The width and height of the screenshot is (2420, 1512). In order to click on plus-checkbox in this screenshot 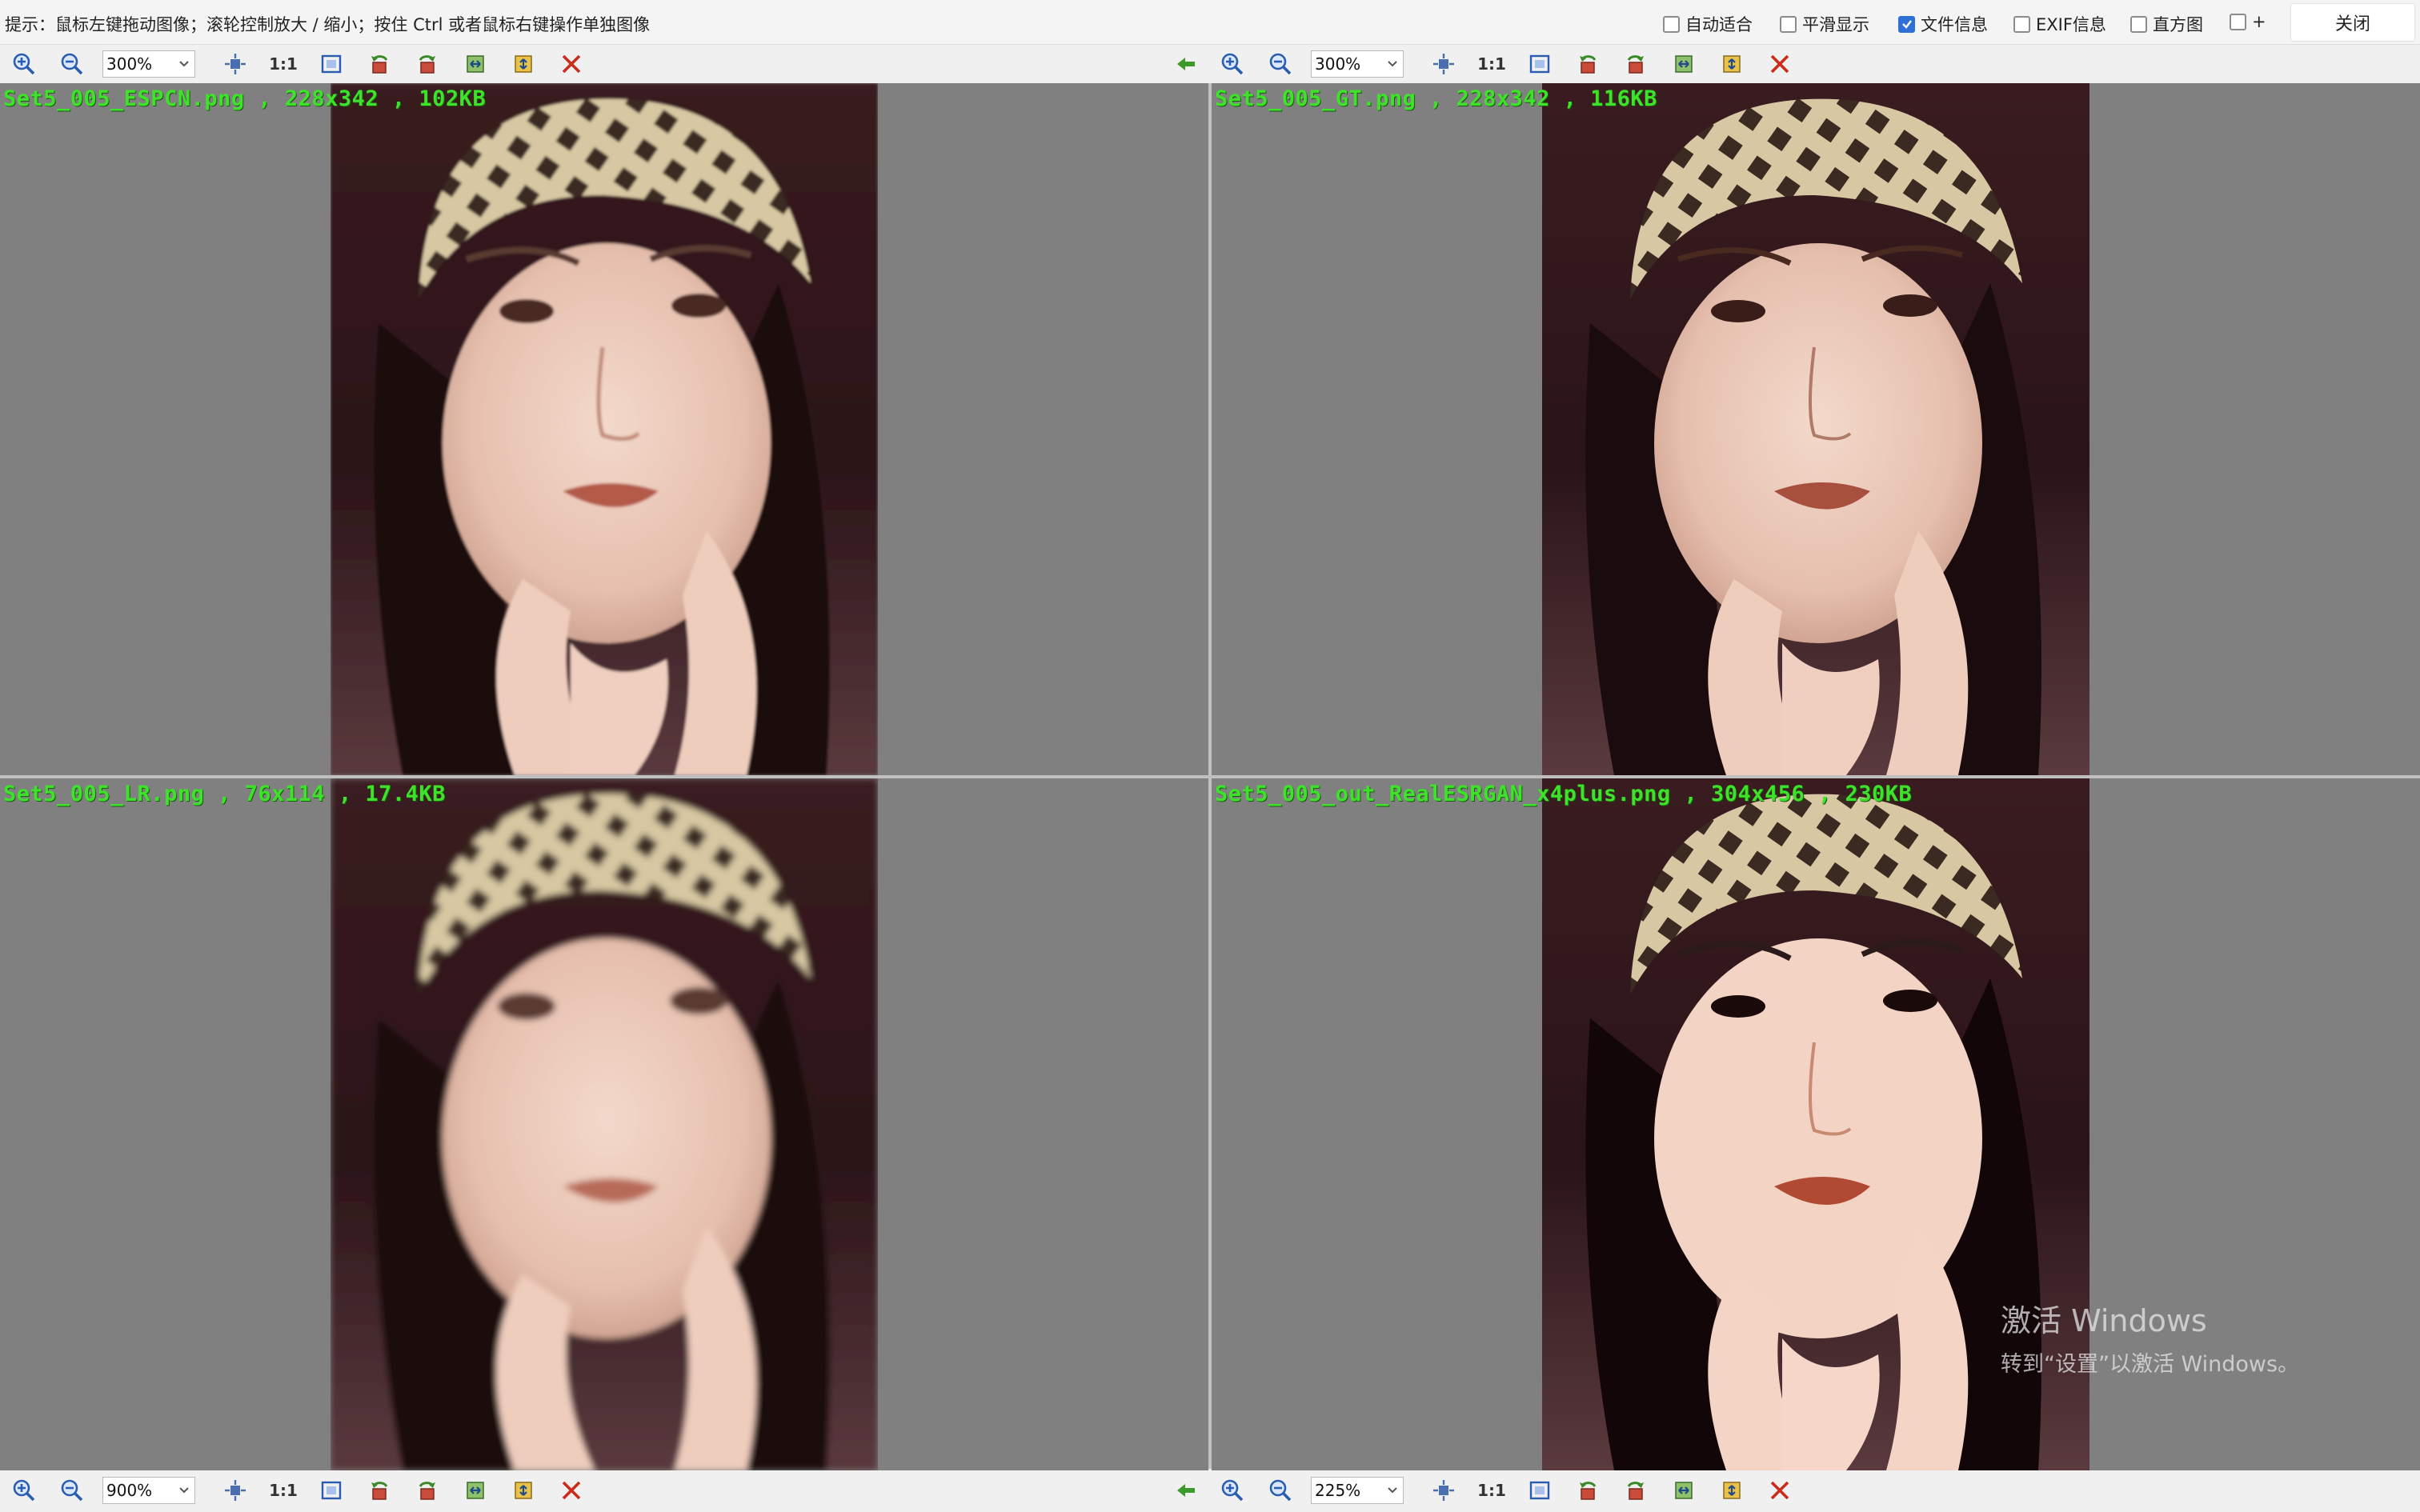, I will do `click(2238, 21)`.